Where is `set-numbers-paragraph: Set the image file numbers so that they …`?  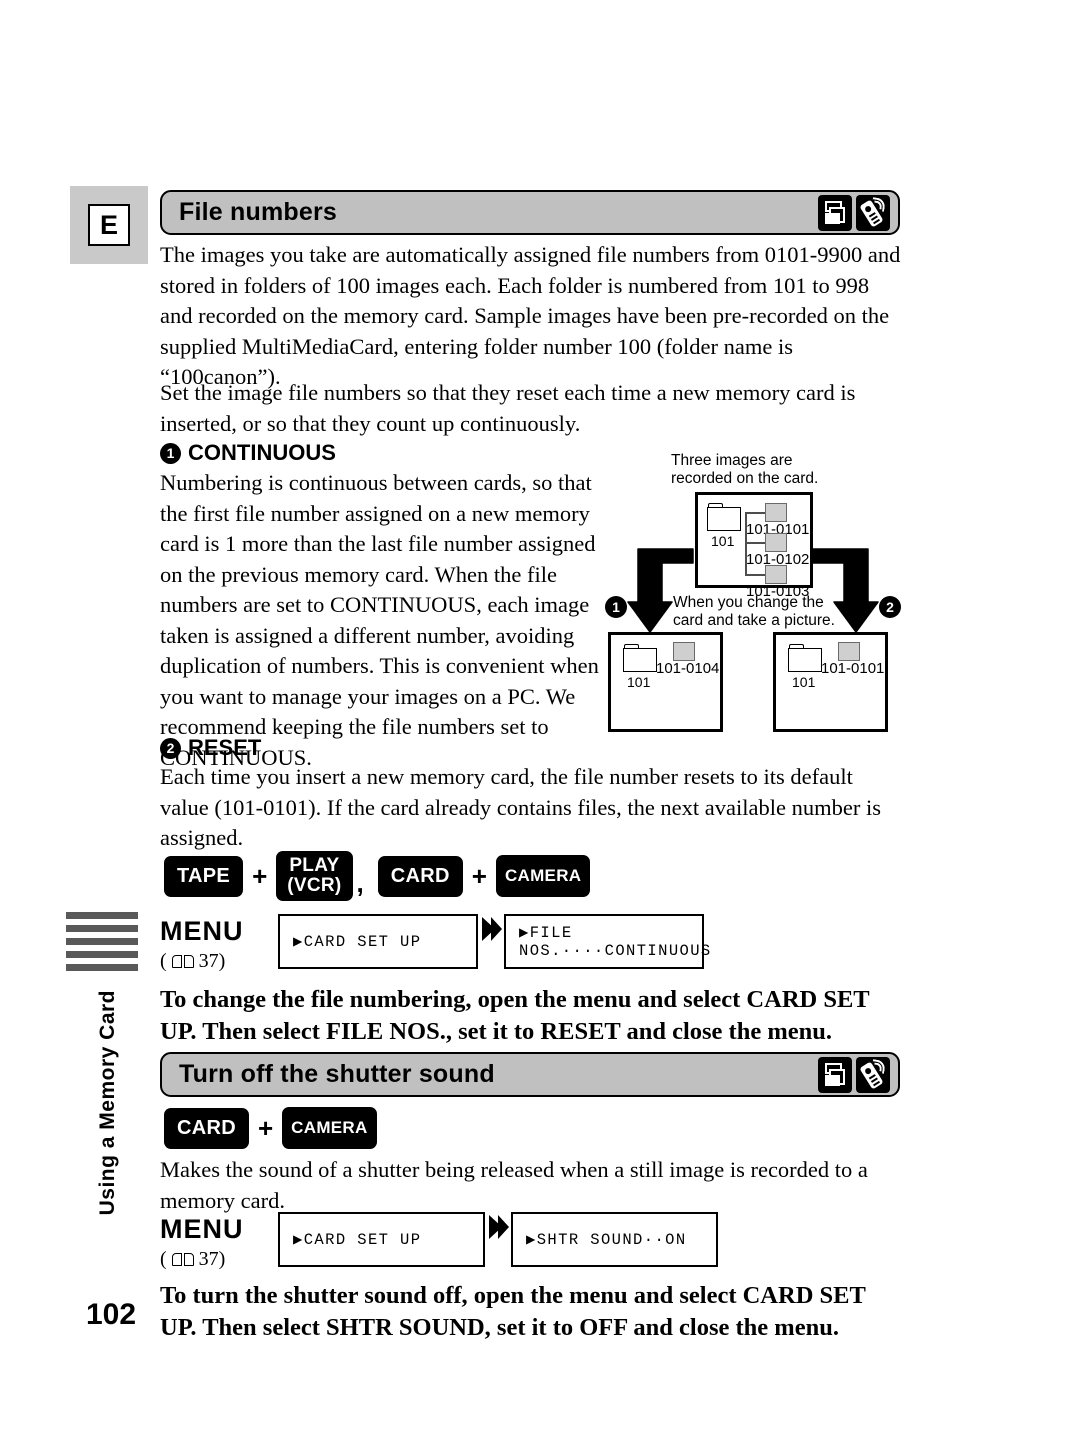
set-numbers-paragraph: Set the image file numbers so that they … is located at coordinates (508, 408).